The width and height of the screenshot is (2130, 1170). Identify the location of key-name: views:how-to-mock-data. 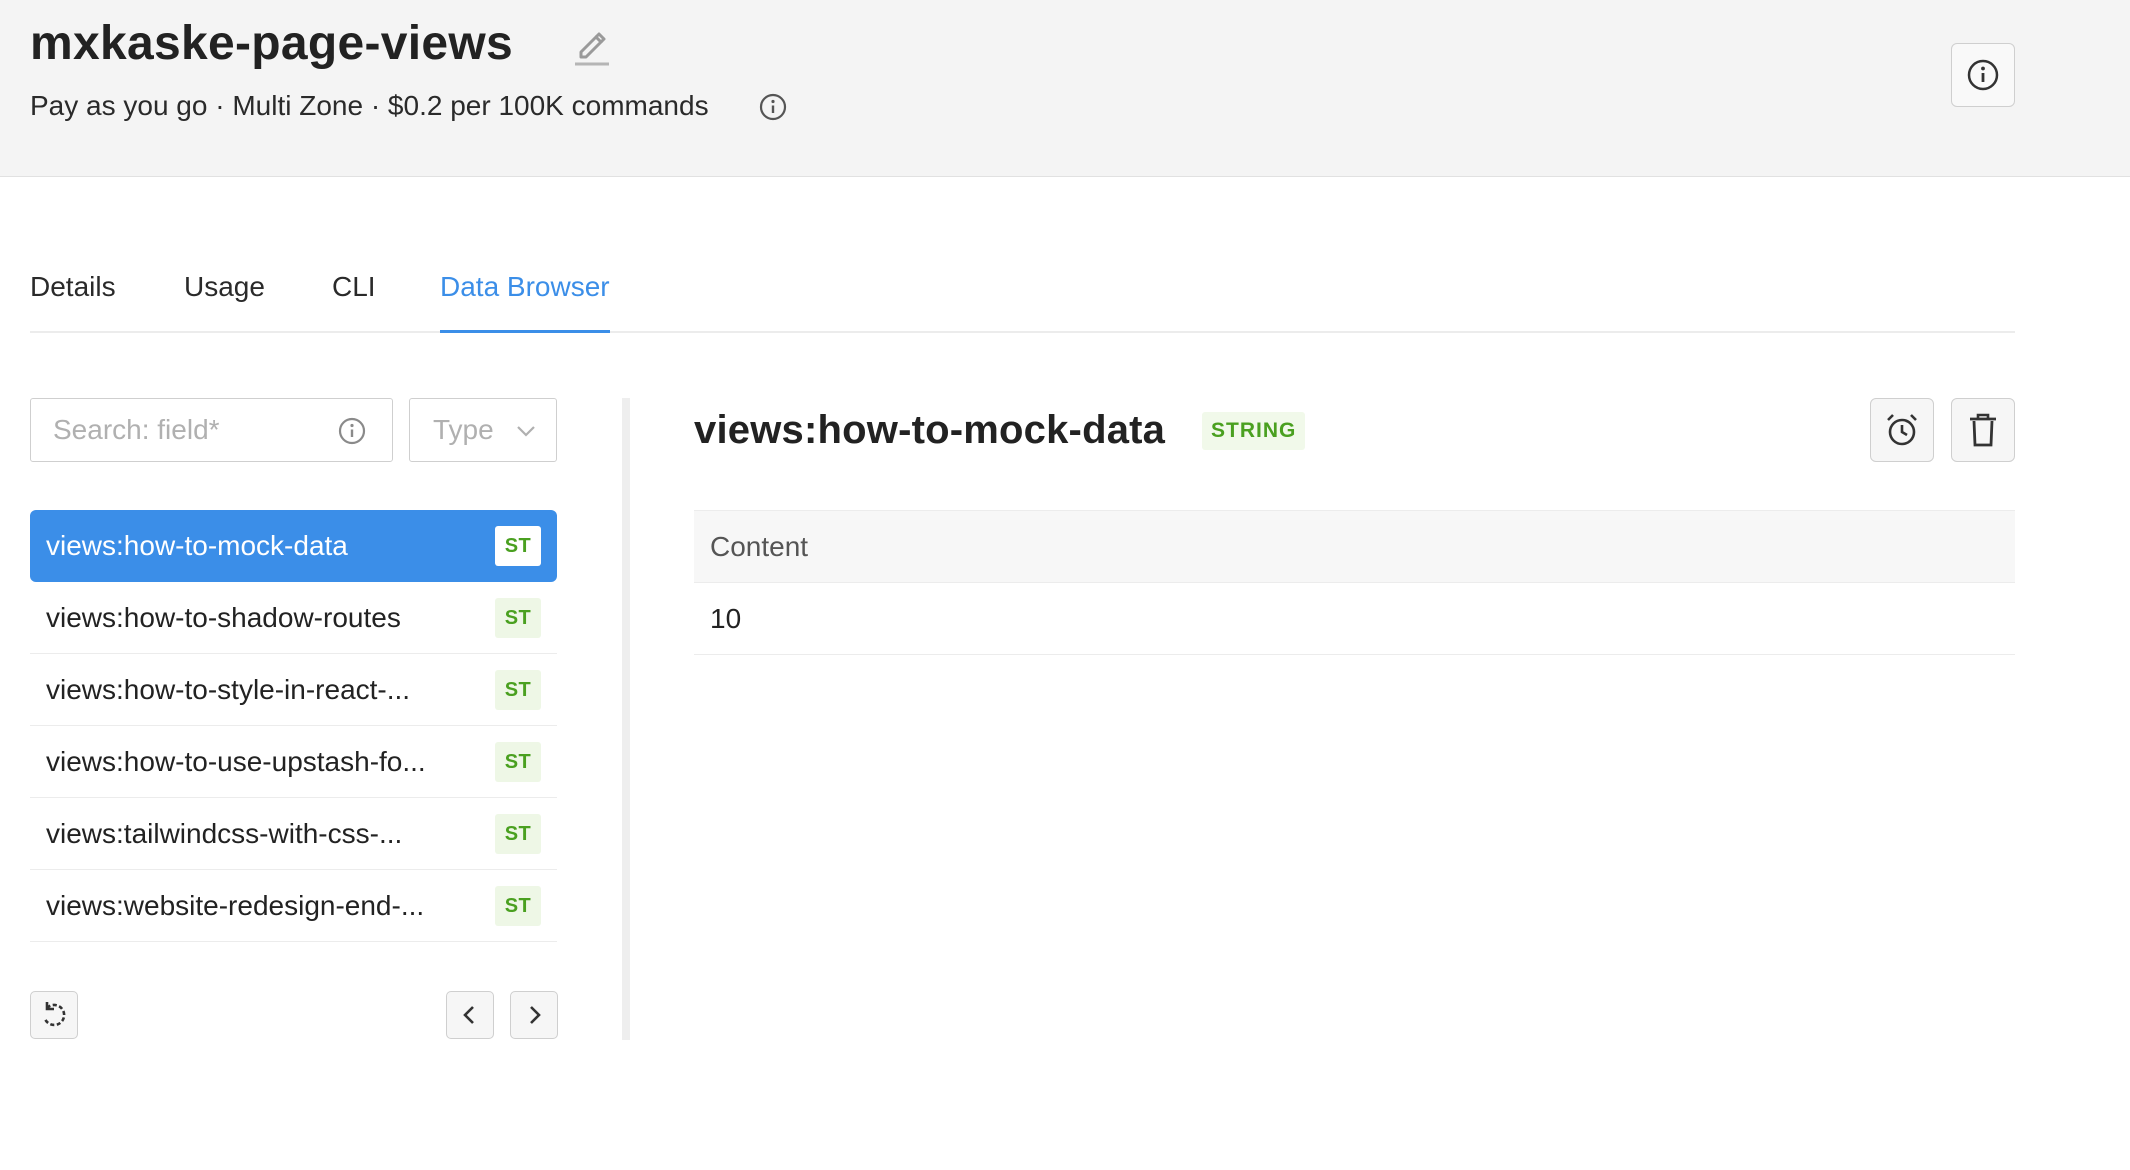
(197, 545).